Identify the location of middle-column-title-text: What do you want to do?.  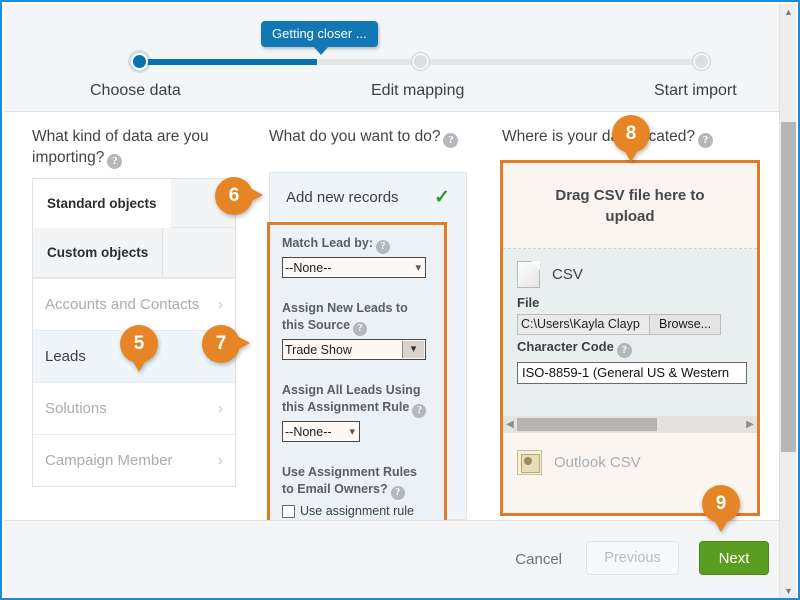
(355, 136).